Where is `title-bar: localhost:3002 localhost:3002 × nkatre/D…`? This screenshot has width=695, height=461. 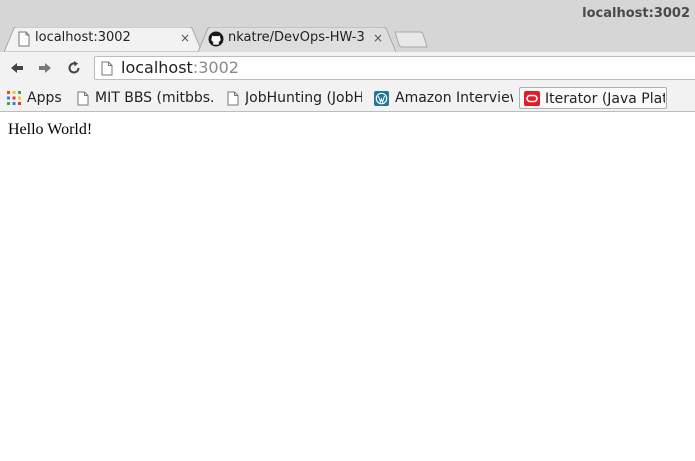 title-bar: localhost:3002 localhost:3002 × nkatre/D… is located at coordinates (347, 26).